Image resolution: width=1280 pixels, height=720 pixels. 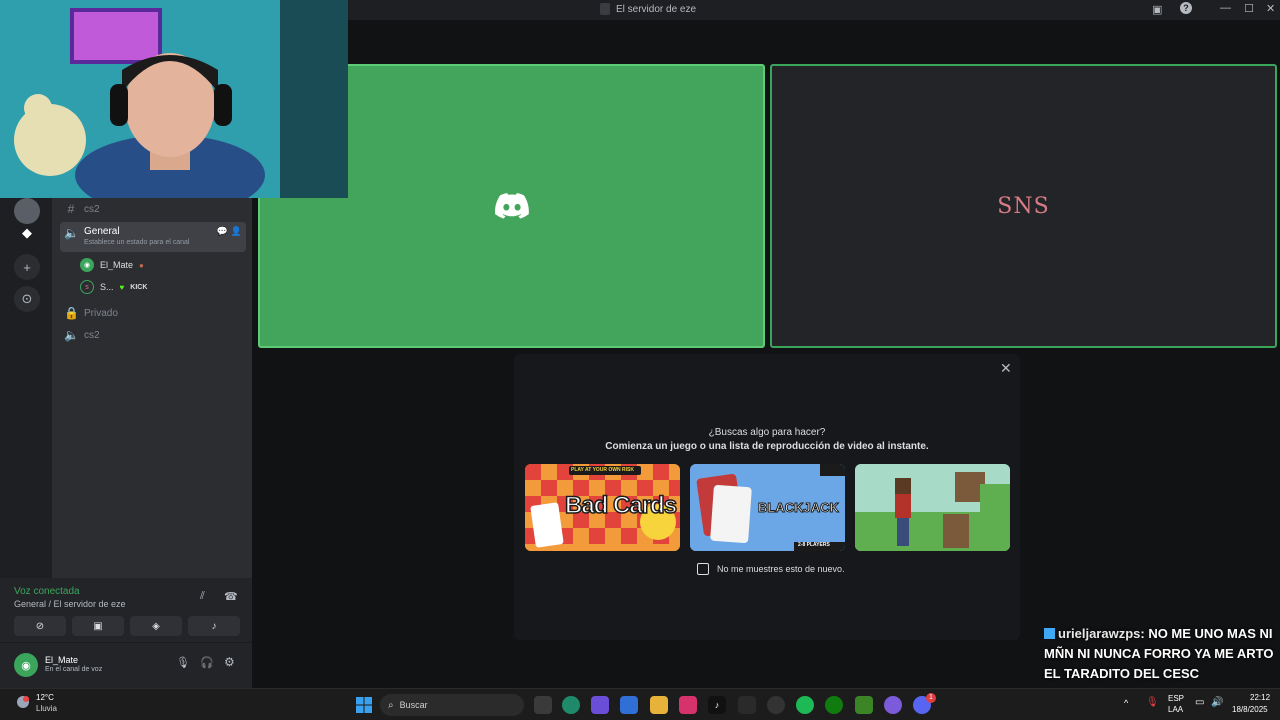 I want to click on store-icon, so click(x=629, y=705).